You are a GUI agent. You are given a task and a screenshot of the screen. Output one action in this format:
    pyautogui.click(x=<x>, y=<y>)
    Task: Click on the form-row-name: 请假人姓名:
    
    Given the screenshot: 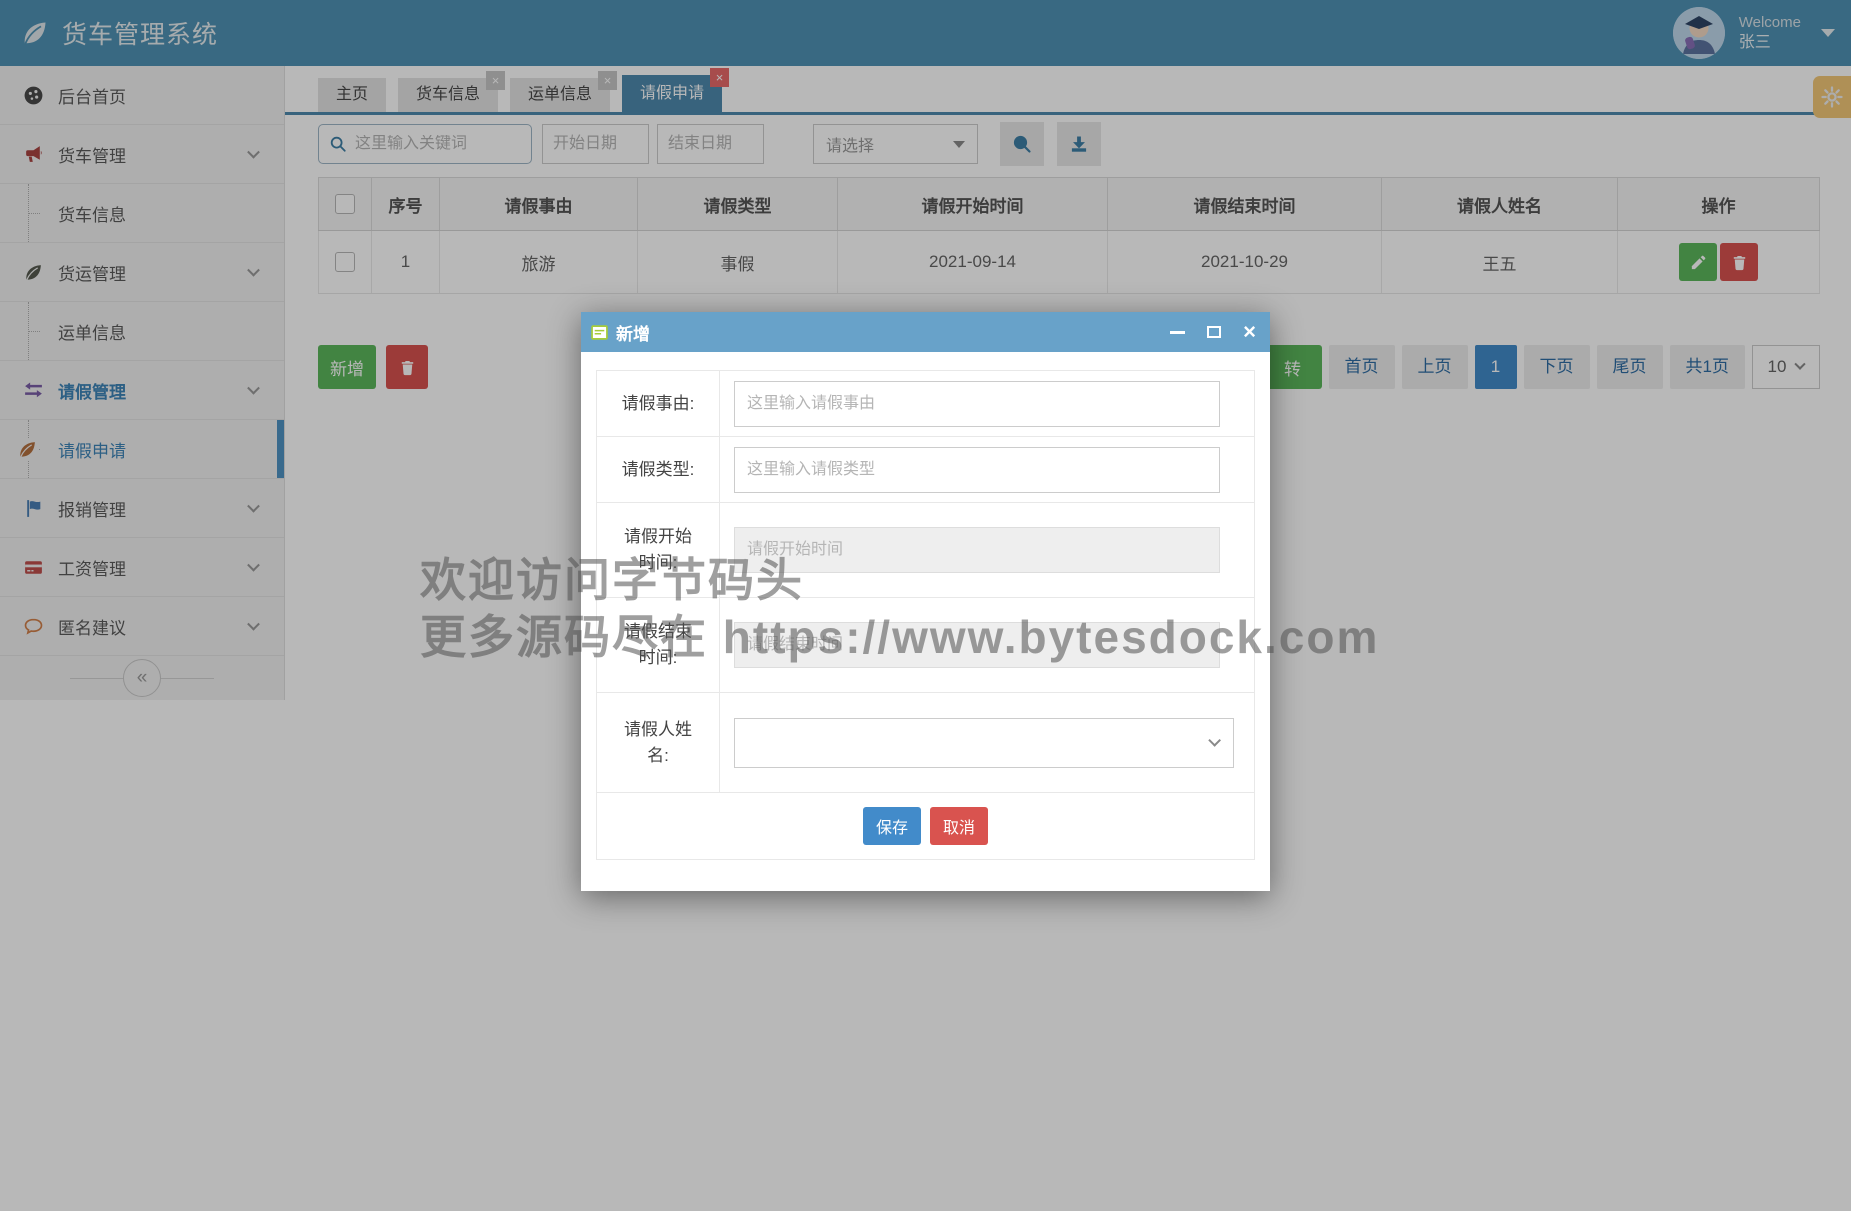 What is the action you would take?
    pyautogui.click(x=925, y=743)
    